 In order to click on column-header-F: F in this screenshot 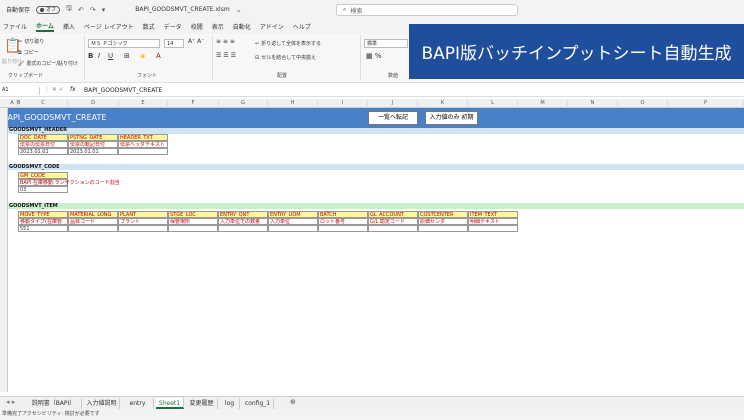, I will do `click(193, 103)`.